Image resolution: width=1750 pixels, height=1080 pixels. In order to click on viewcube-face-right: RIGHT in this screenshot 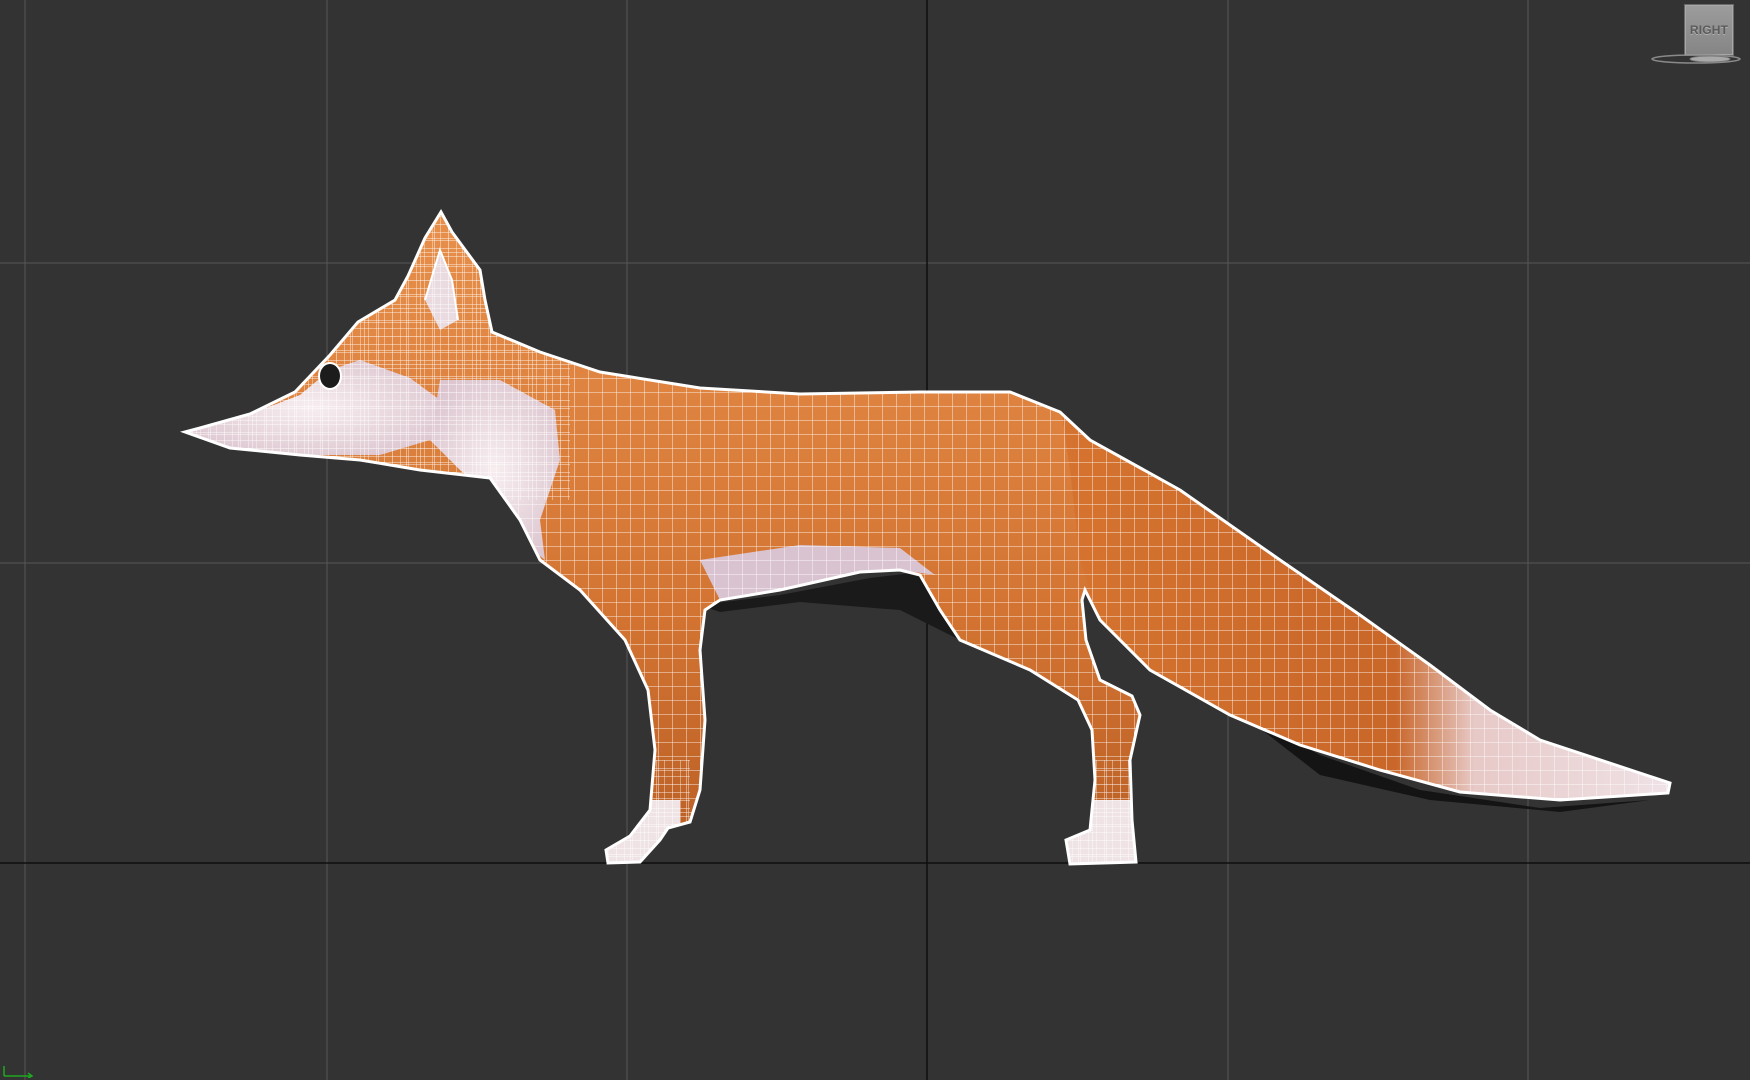, I will do `click(1709, 30)`.